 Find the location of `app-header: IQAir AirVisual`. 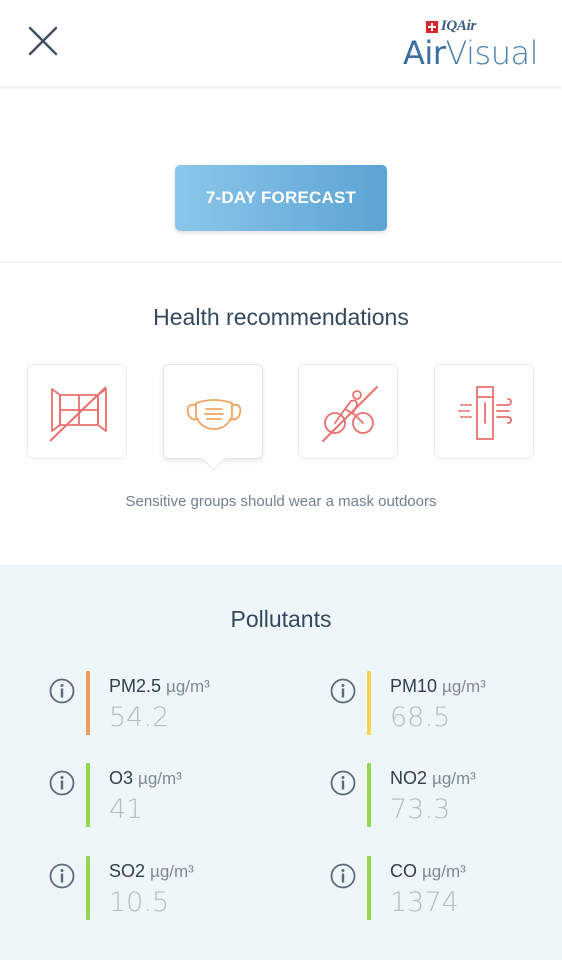

app-header: IQAir AirVisual is located at coordinates (281, 43).